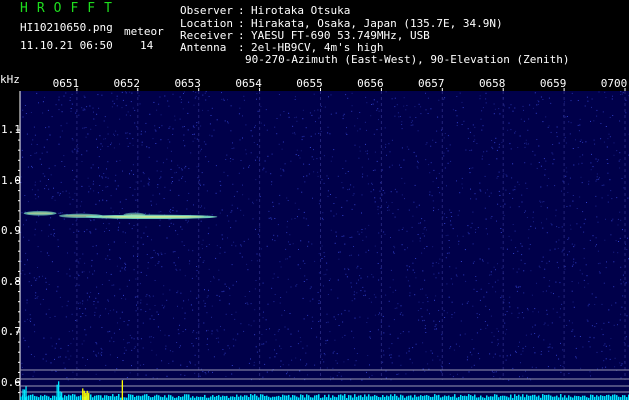 Image resolution: width=629 pixels, height=400 pixels. What do you see at coordinates (87, 395) in the screenshot?
I see `power-burst-bar` at bounding box center [87, 395].